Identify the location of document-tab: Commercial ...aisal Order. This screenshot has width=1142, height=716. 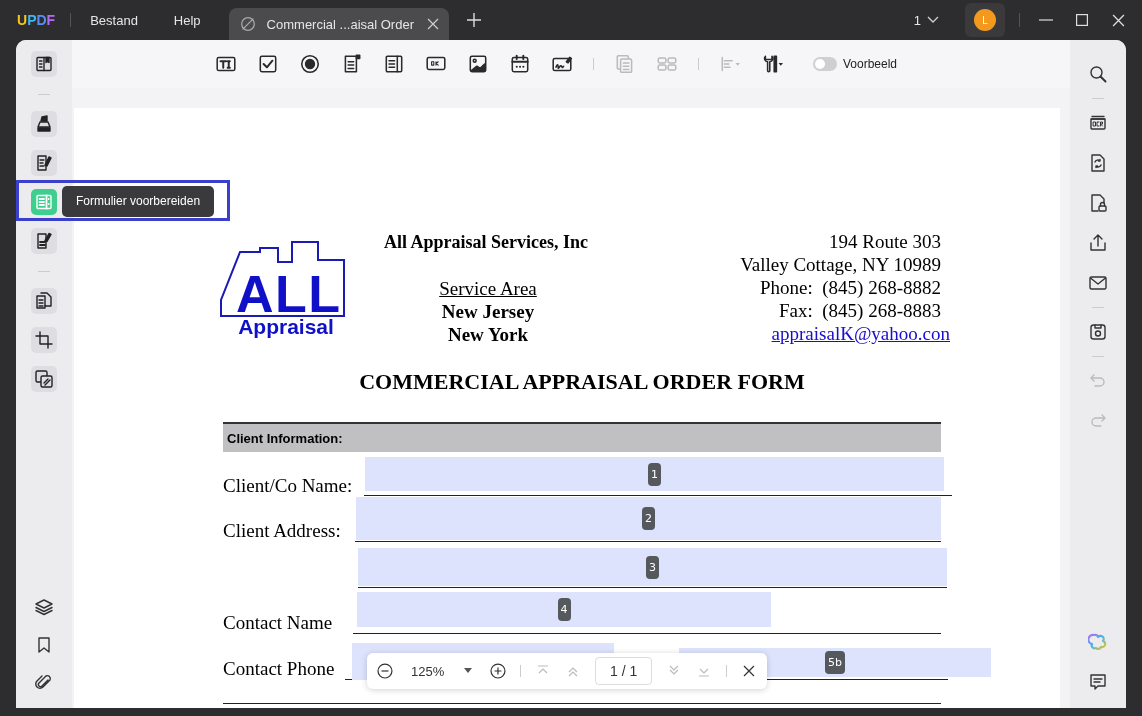
(338, 24).